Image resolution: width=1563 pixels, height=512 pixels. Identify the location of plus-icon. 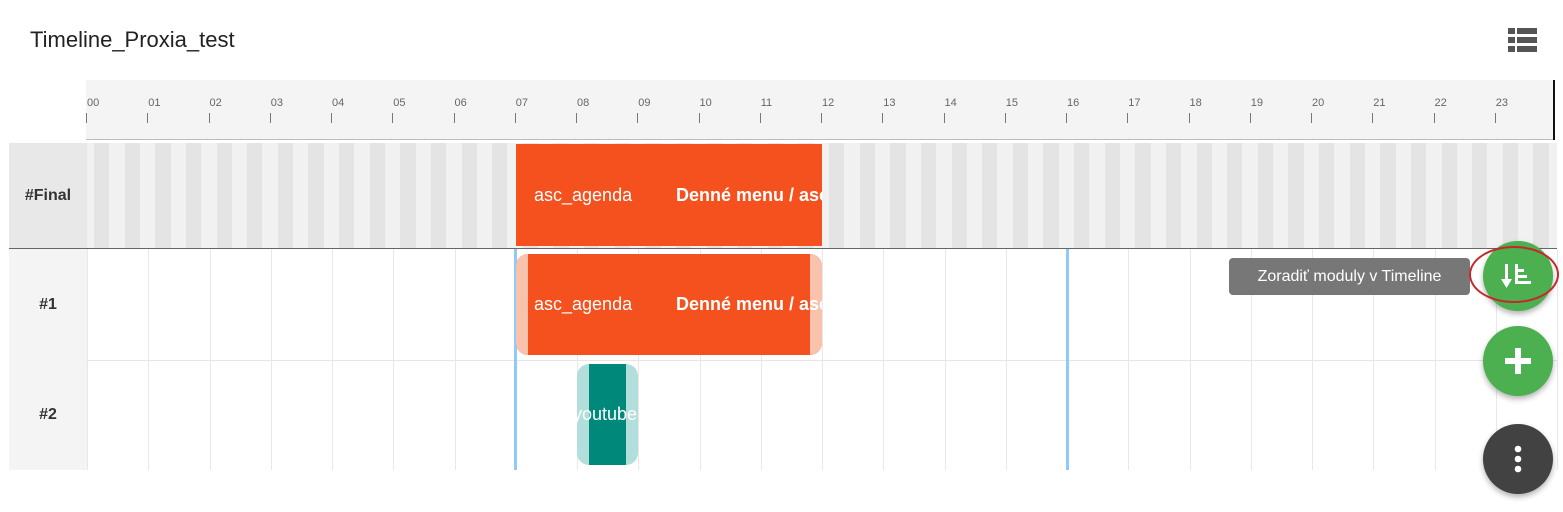
(1518, 361).